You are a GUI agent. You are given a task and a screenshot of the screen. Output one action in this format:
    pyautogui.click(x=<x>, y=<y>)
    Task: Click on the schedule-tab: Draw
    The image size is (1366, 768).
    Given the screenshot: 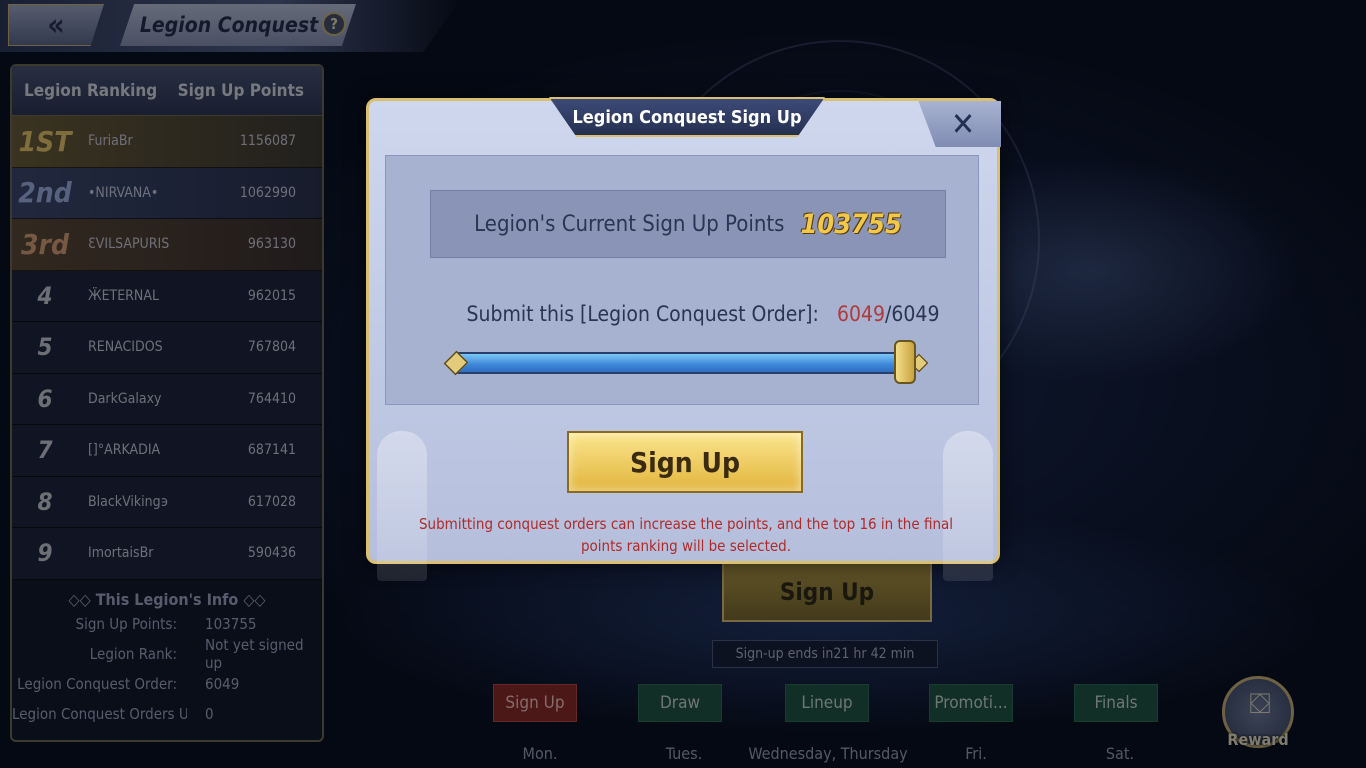 What is the action you would take?
    pyautogui.click(x=680, y=703)
    